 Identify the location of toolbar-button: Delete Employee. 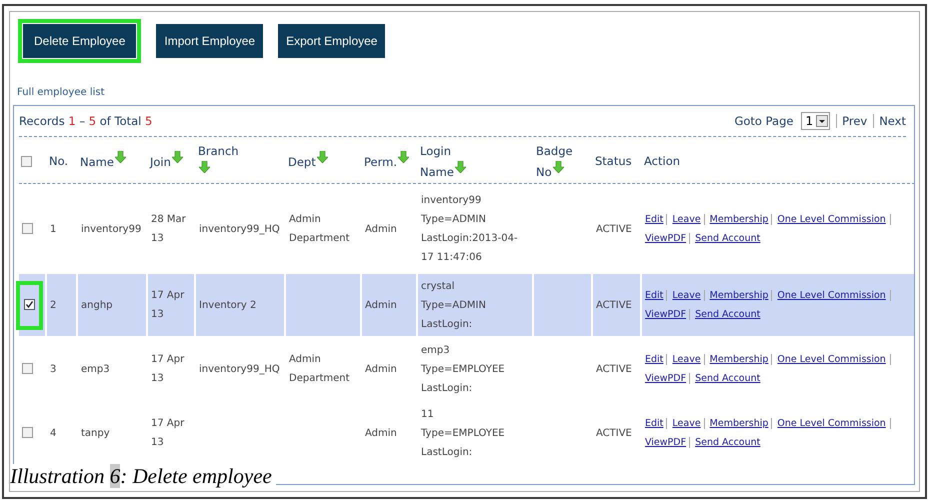
(80, 41).